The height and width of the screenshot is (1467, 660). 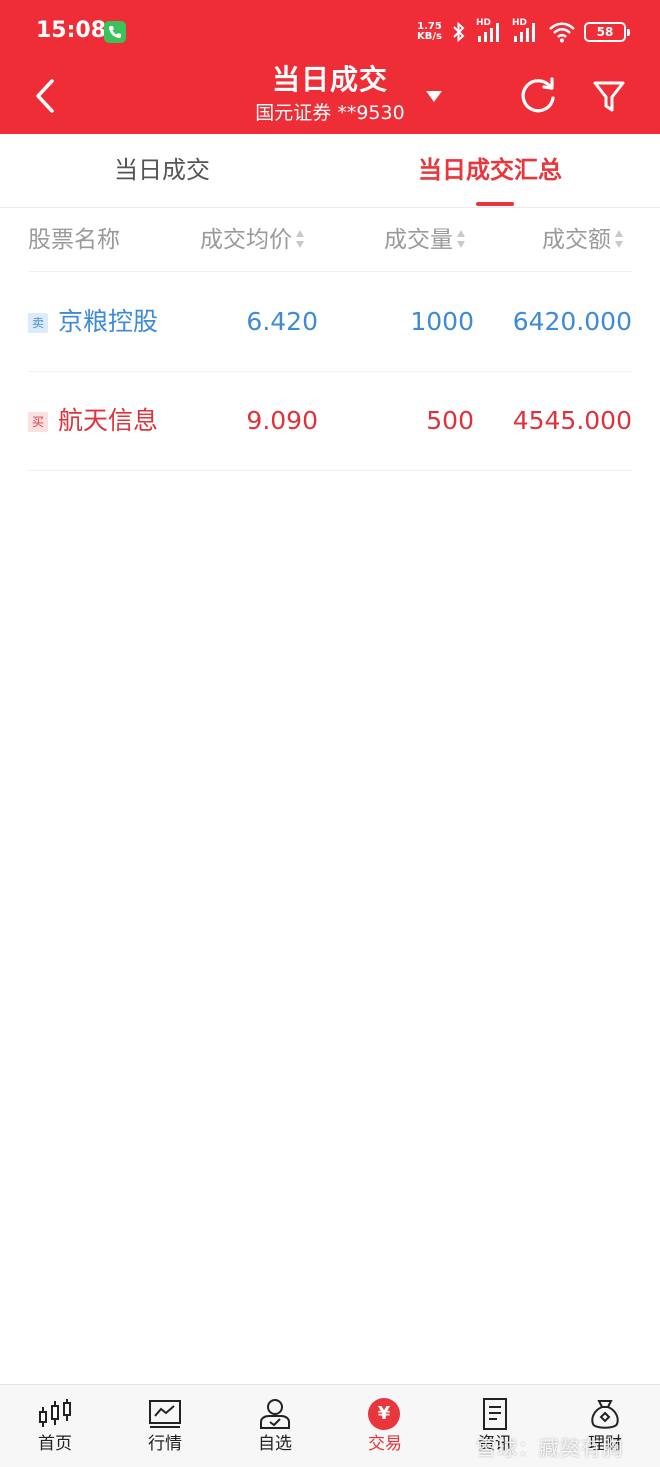 What do you see at coordinates (252, 240) in the screenshot?
I see `column-header-avg-price: 成交均价` at bounding box center [252, 240].